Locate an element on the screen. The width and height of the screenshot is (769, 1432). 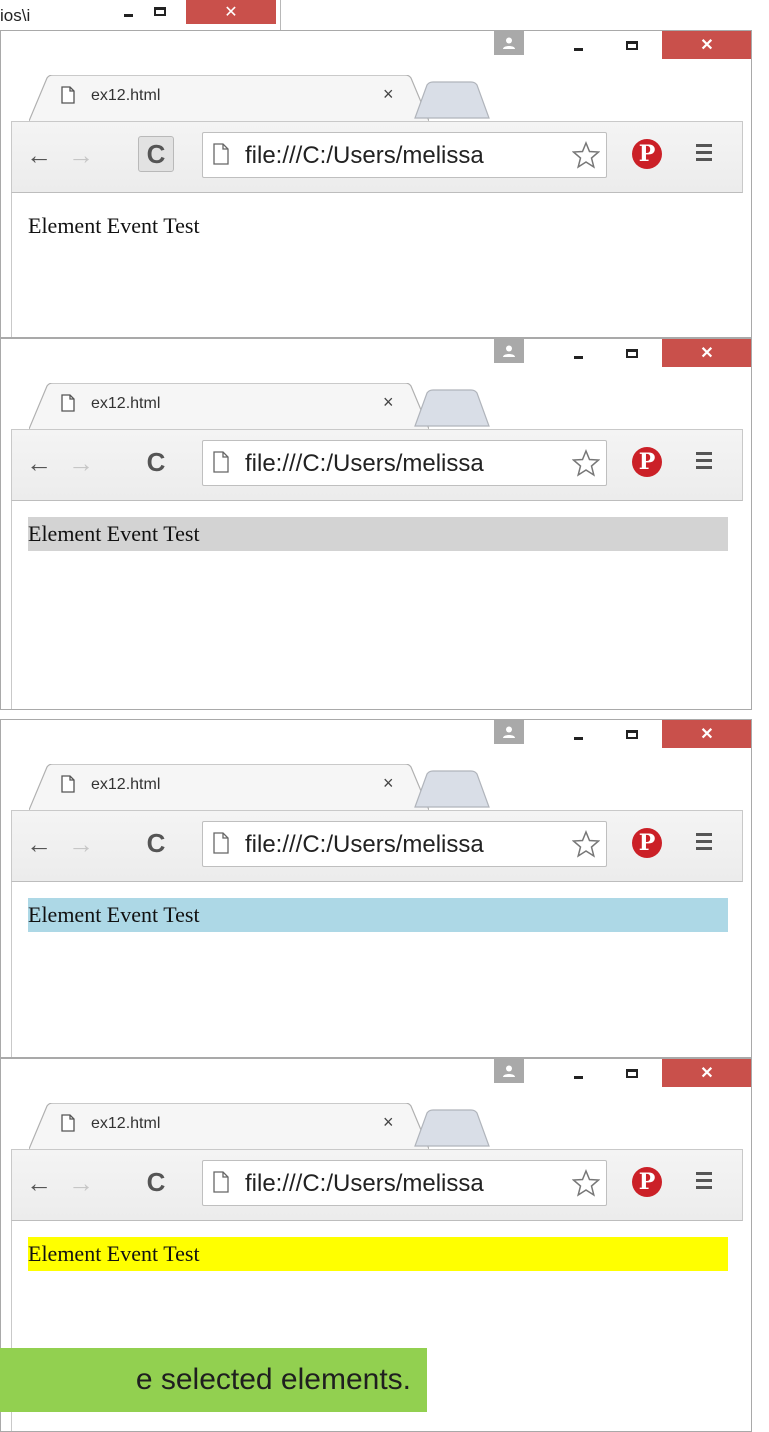
caption-callout: e selected elements. is located at coordinates (213, 1380).